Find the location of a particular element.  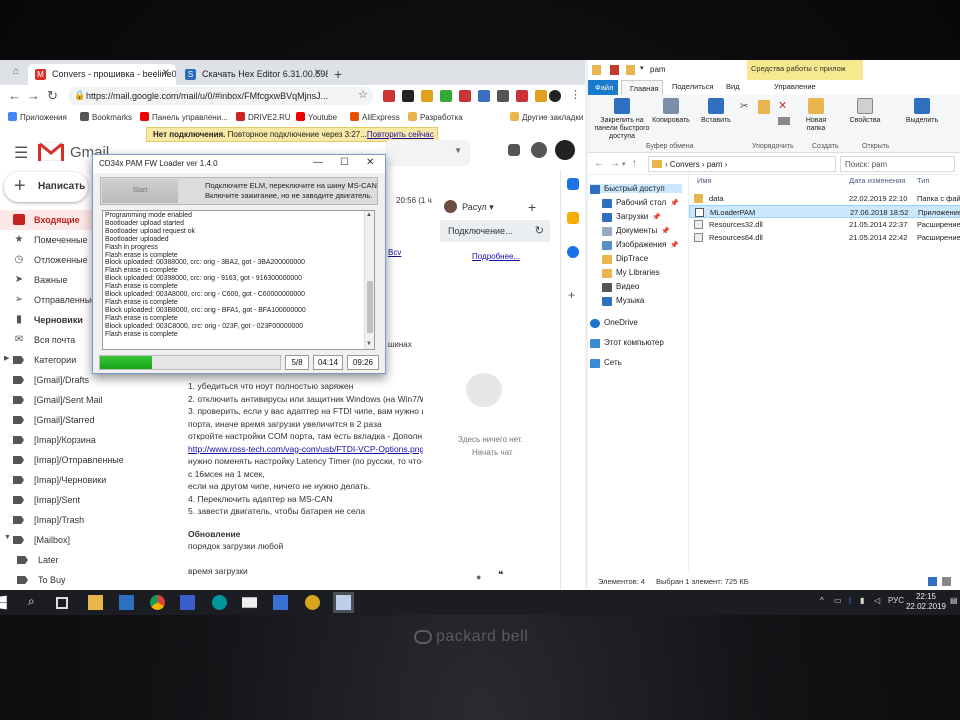

sidebar-item-label: [Imap]/Отправленные is located at coordinates (65, 460).